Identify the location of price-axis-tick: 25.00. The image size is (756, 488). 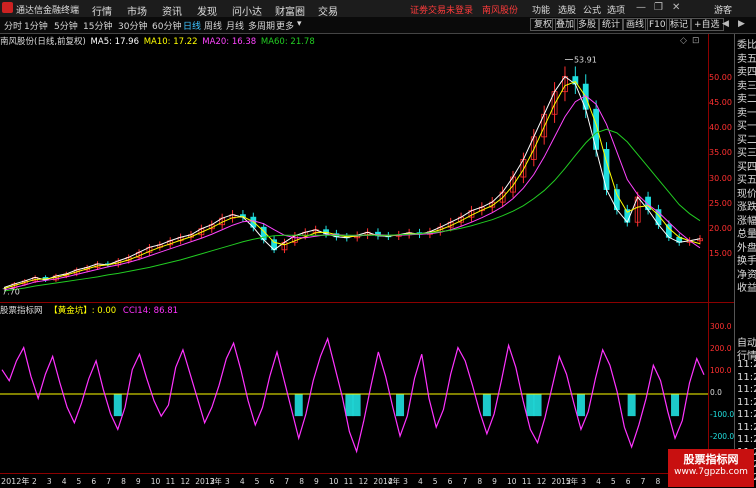
(720, 203).